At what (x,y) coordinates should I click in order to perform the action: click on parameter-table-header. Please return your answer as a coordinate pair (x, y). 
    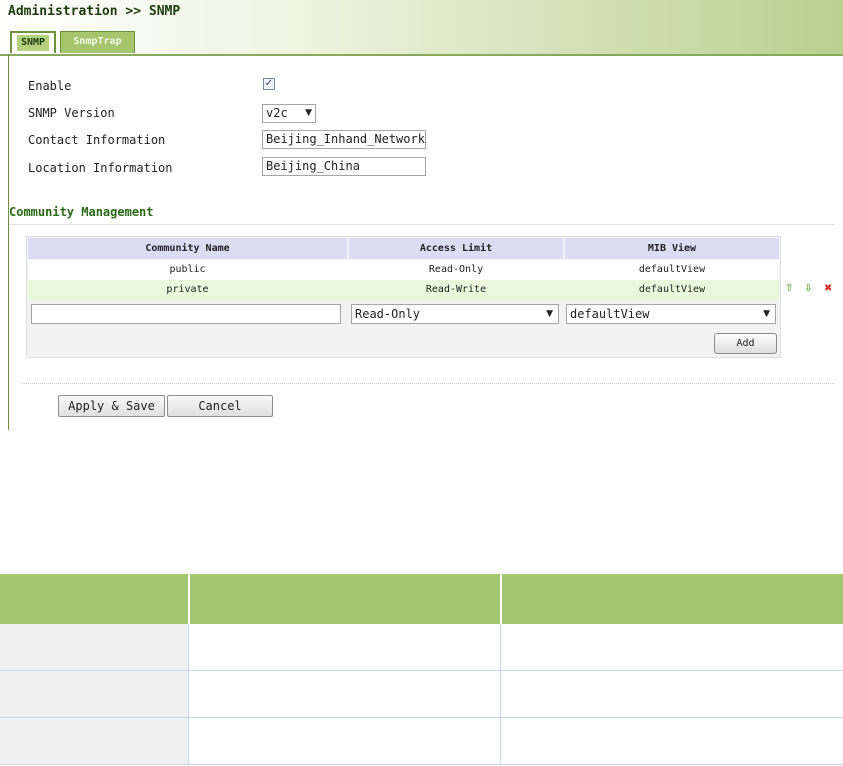
    Looking at the image, I should click on (421, 599).